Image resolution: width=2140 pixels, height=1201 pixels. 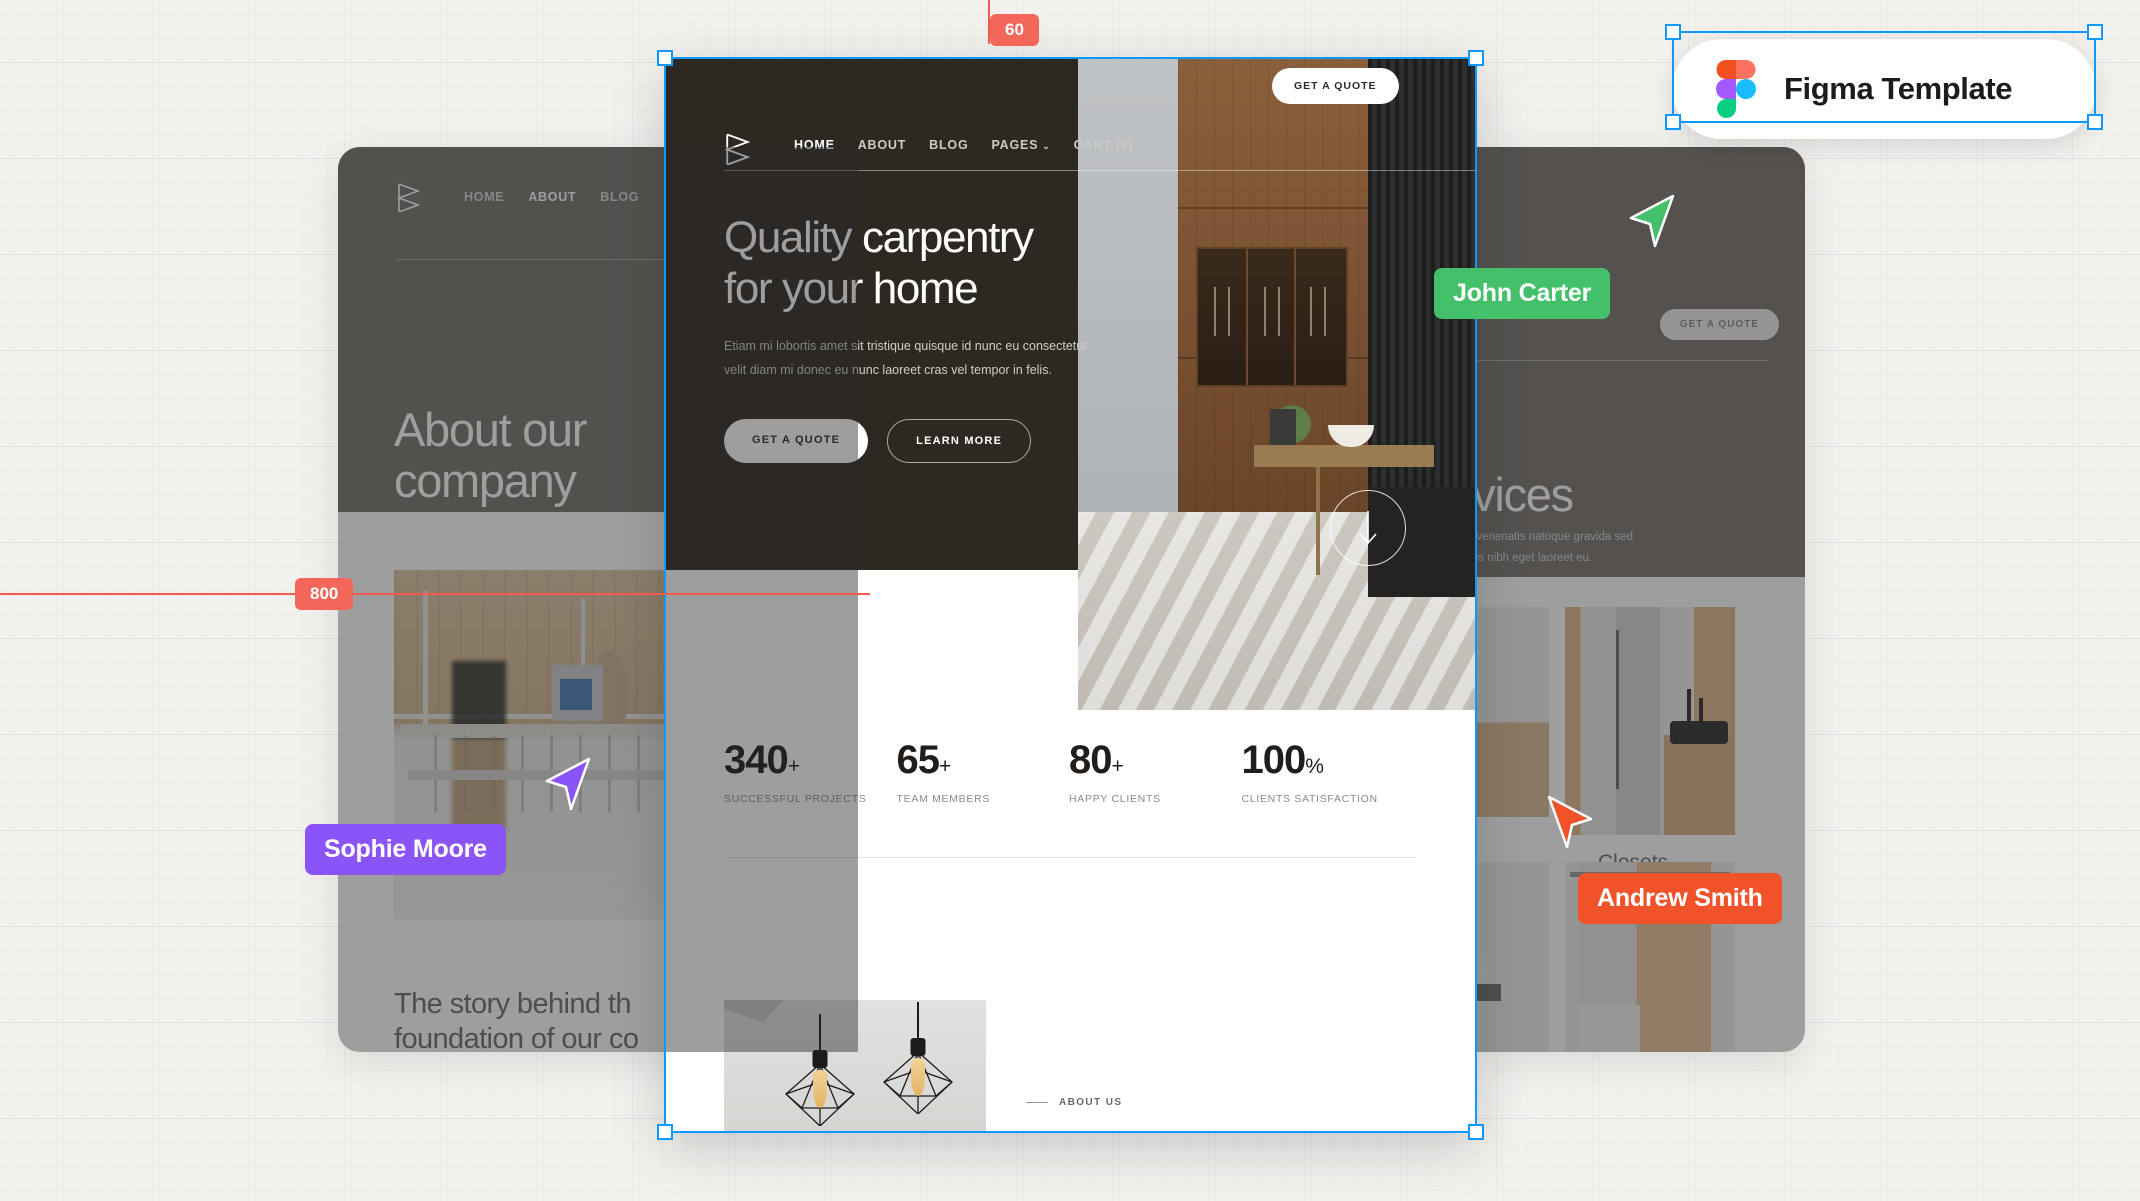 What do you see at coordinates (1176, 1102) in the screenshot?
I see `about-eyebrow: ABOUT US` at bounding box center [1176, 1102].